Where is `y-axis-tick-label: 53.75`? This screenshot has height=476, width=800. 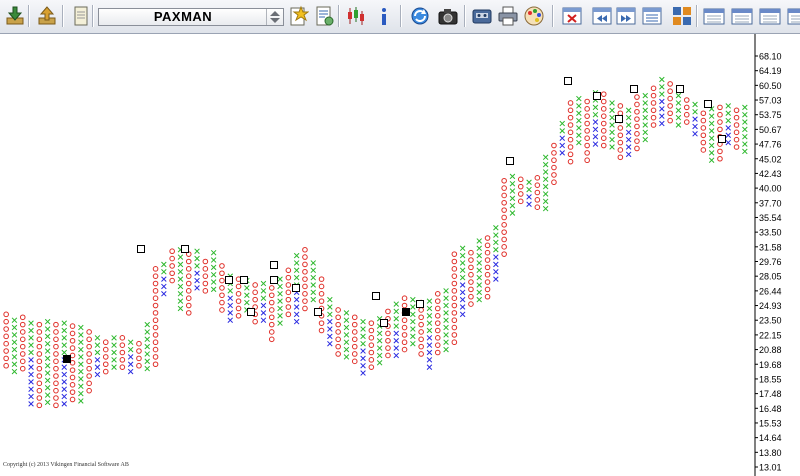 y-axis-tick-label: 53.75 is located at coordinates (770, 115).